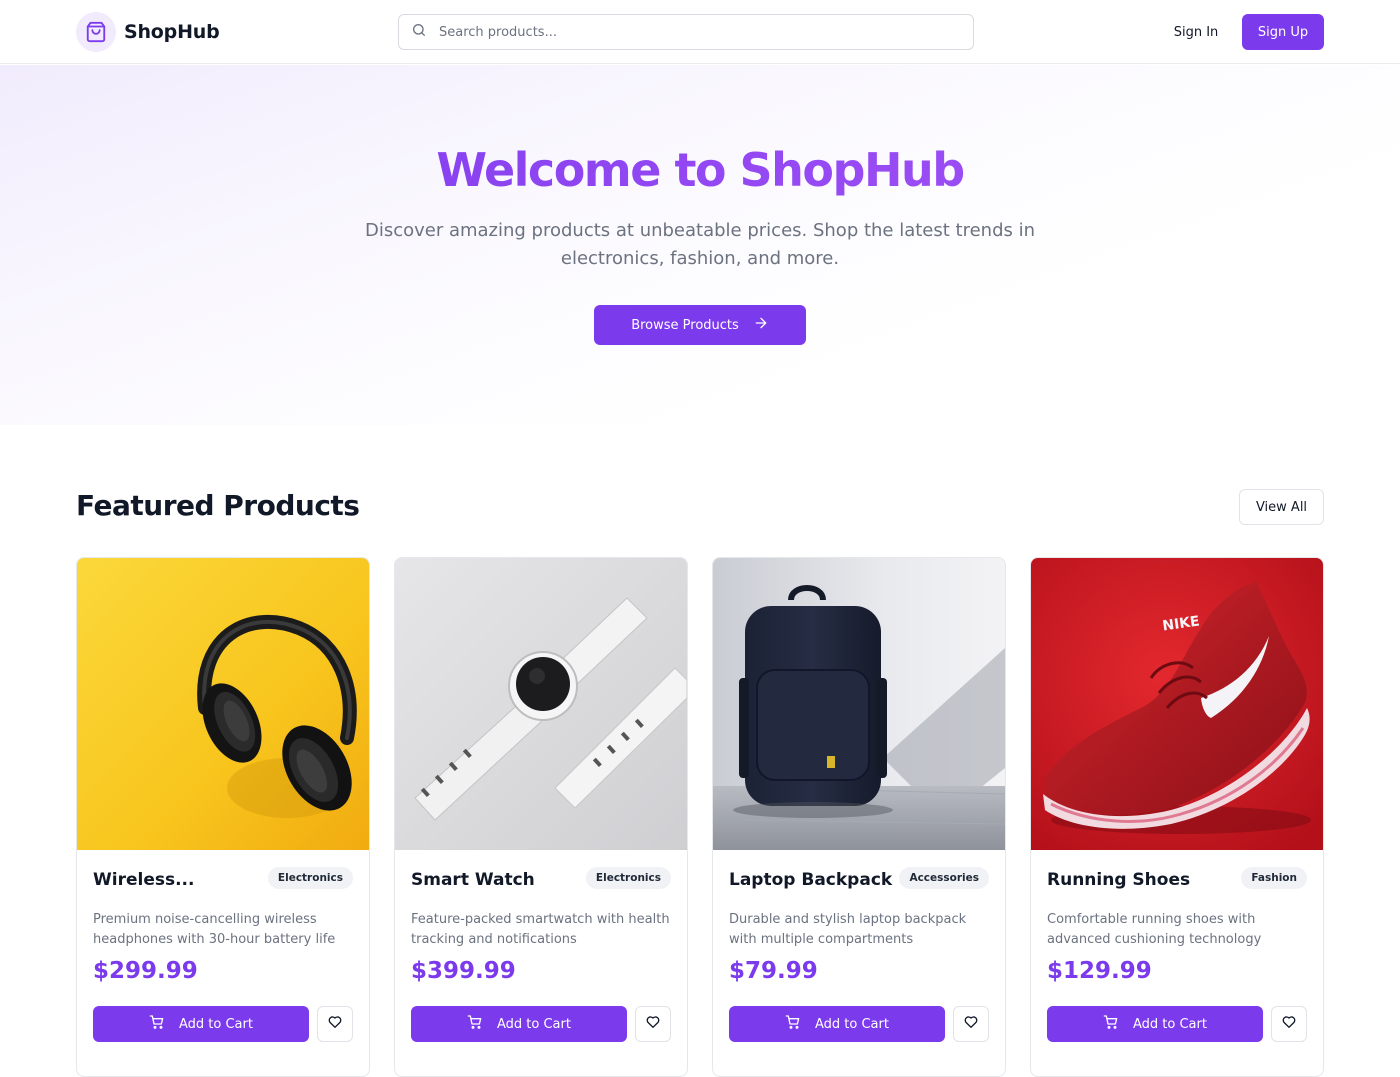 This screenshot has height=1077, width=1400. Describe the element at coordinates (1099, 971) in the screenshot. I see `product-price: $129.99` at that location.